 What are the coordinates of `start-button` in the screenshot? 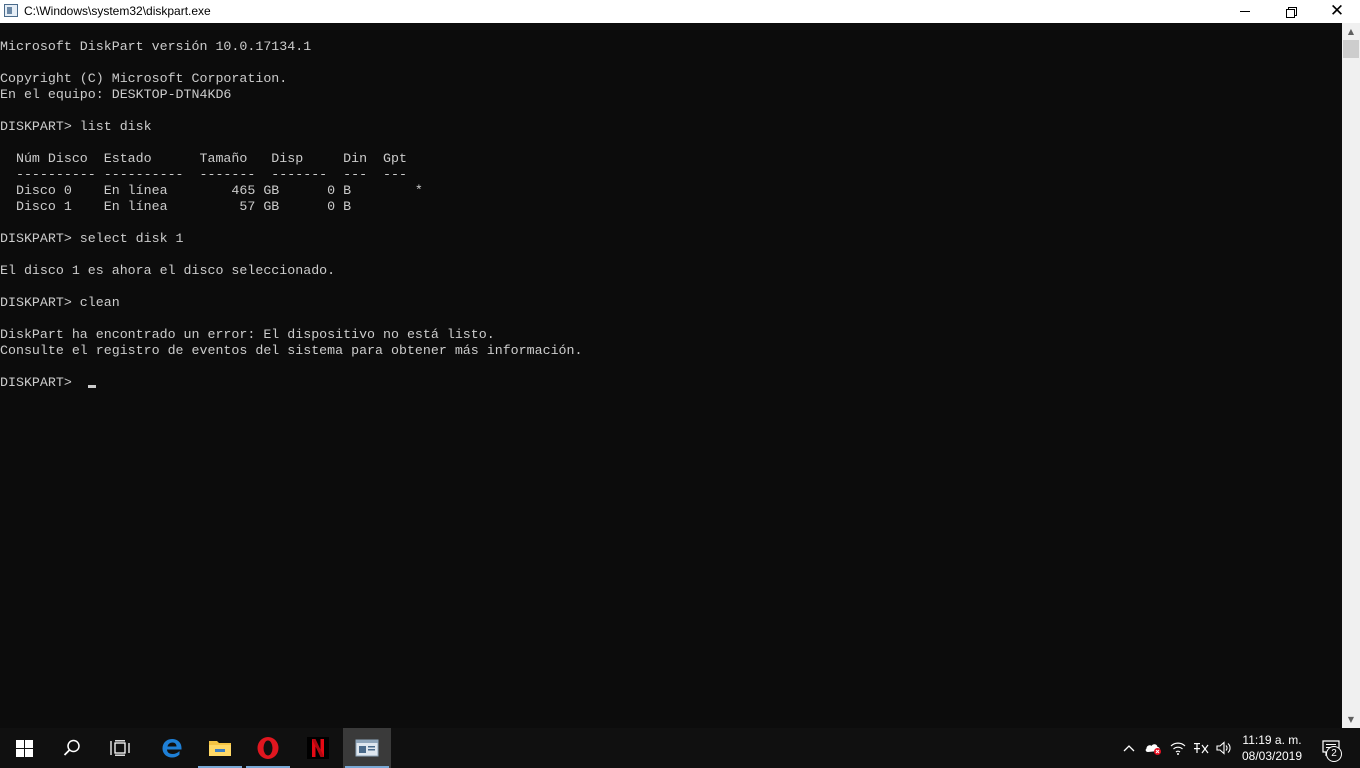 It's located at (24, 748).